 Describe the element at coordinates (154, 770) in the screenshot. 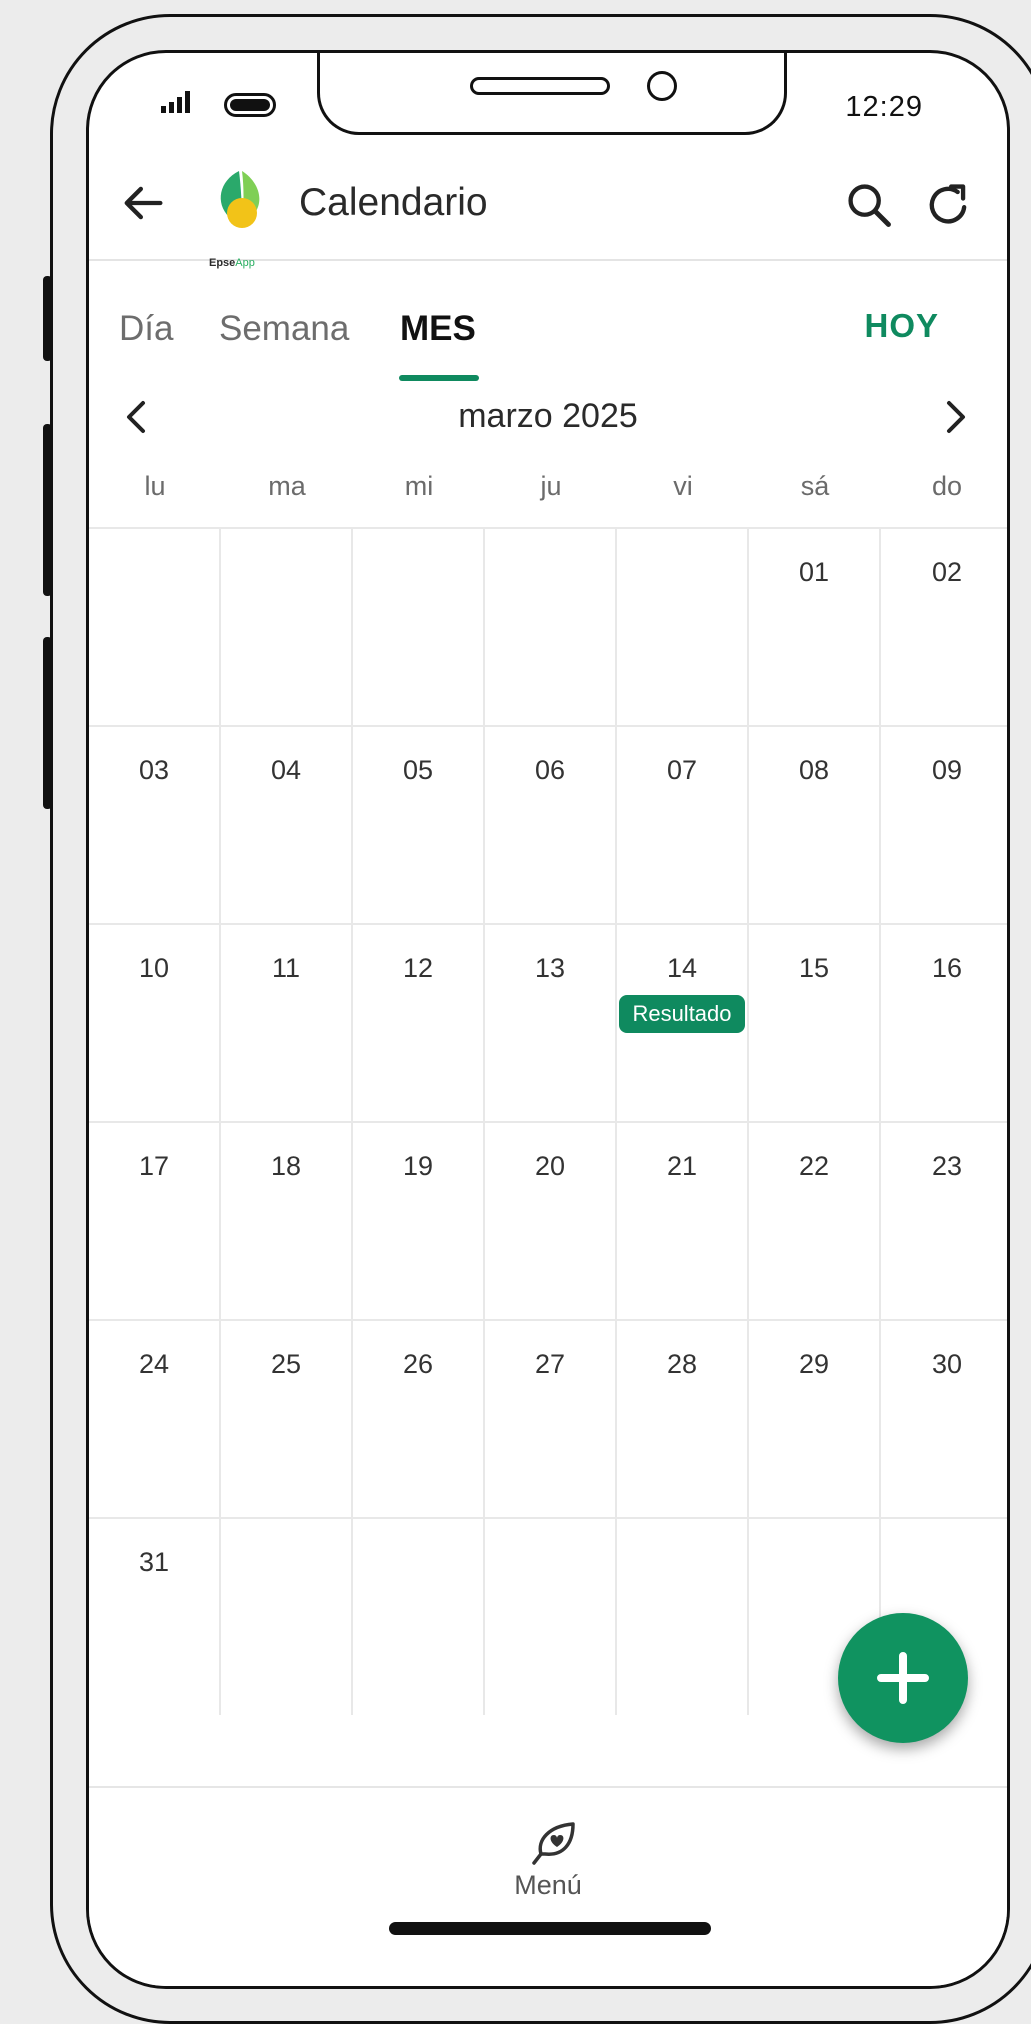

I see `day-number: 03` at that location.